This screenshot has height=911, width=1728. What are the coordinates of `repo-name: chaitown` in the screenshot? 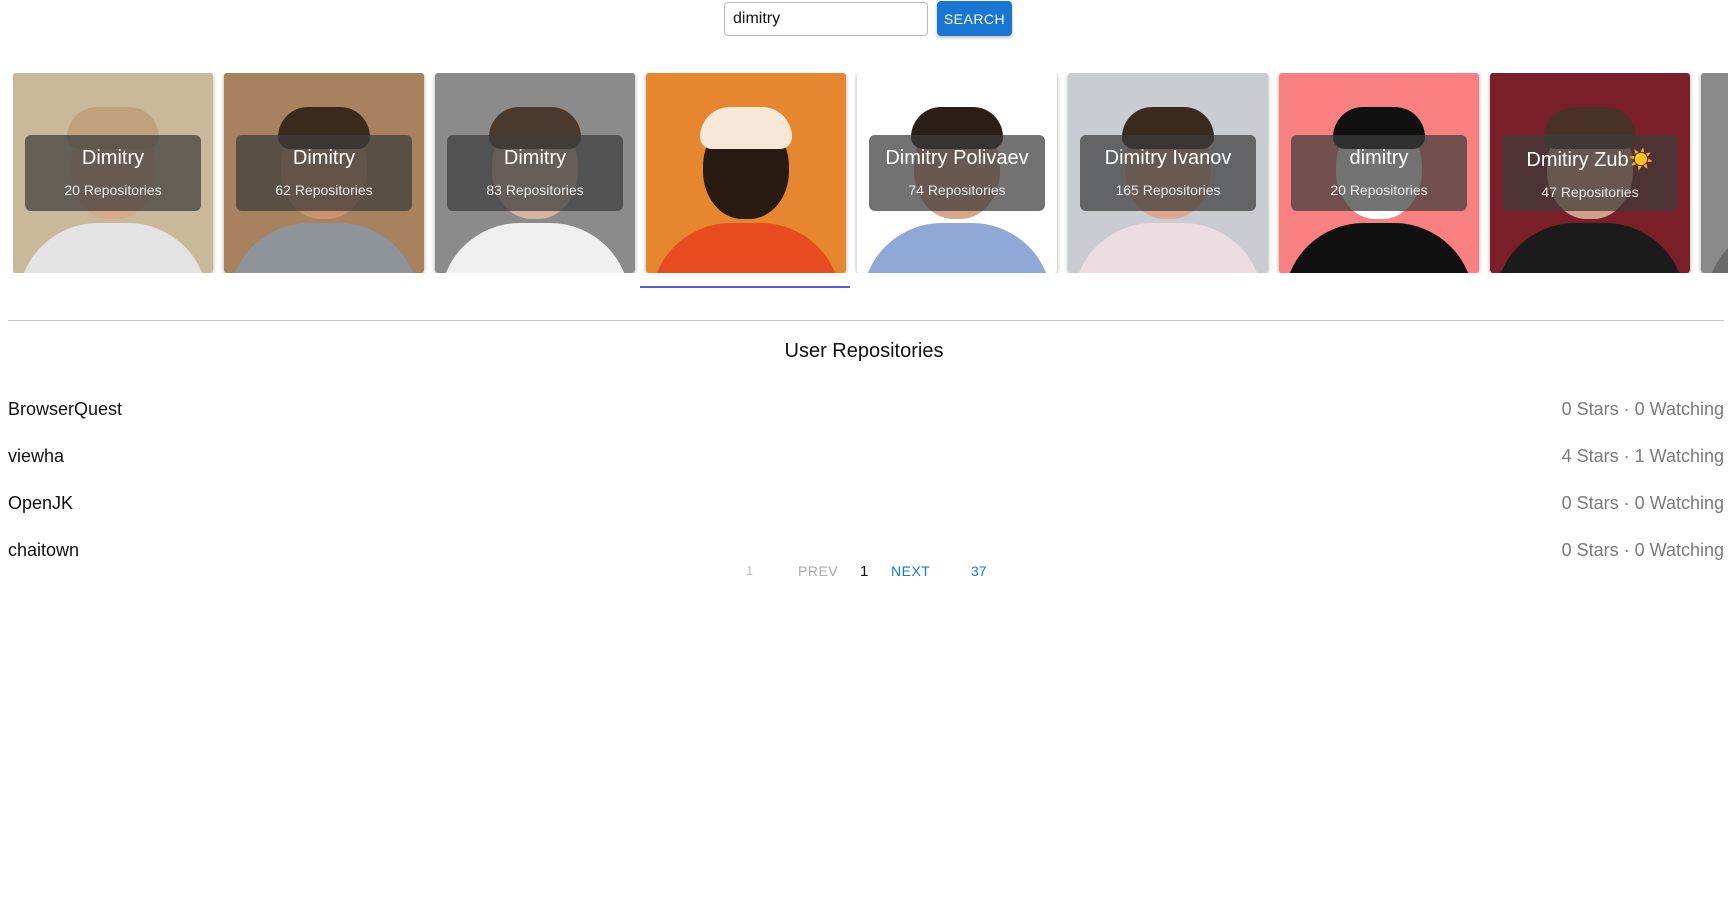 It's located at (43, 550).